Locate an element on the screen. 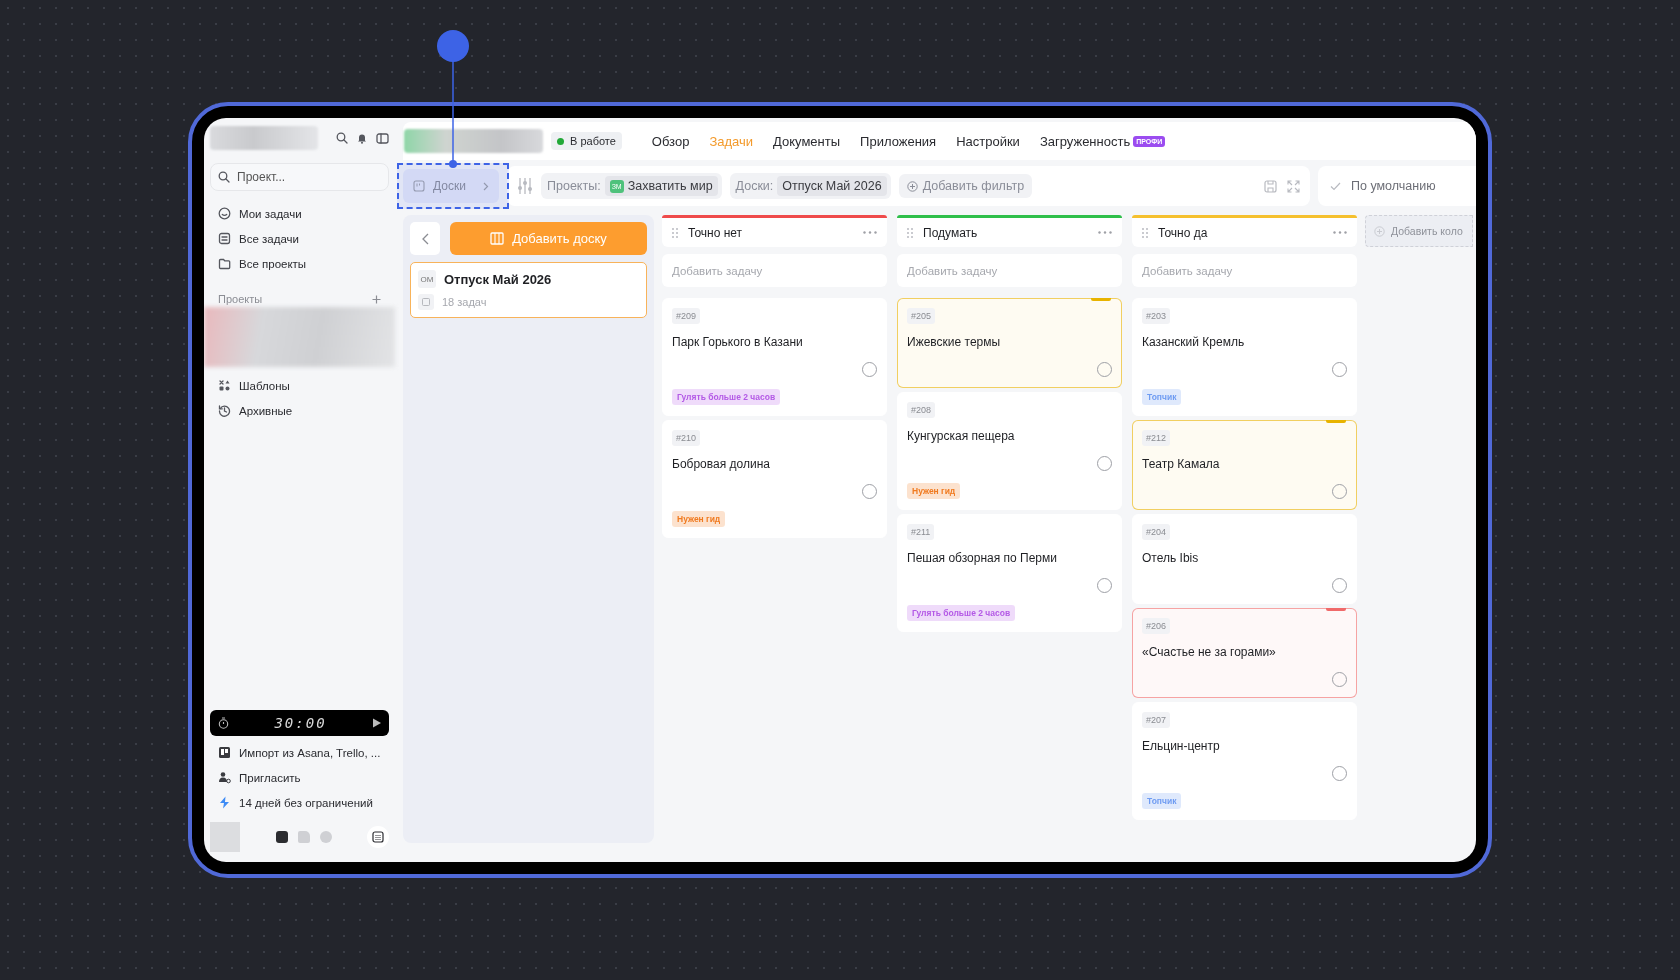 This screenshot has height=980, width=1680. task-tag: Топчик is located at coordinates (1162, 397).